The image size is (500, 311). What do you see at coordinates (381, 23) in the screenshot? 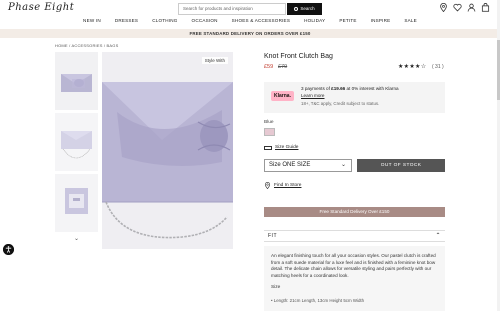
I see `nav-item-inspire: INSPIRE` at bounding box center [381, 23].